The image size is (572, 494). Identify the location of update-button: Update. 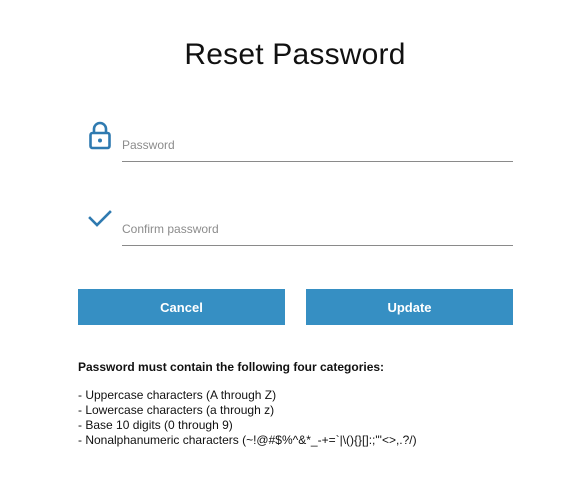
(409, 307).